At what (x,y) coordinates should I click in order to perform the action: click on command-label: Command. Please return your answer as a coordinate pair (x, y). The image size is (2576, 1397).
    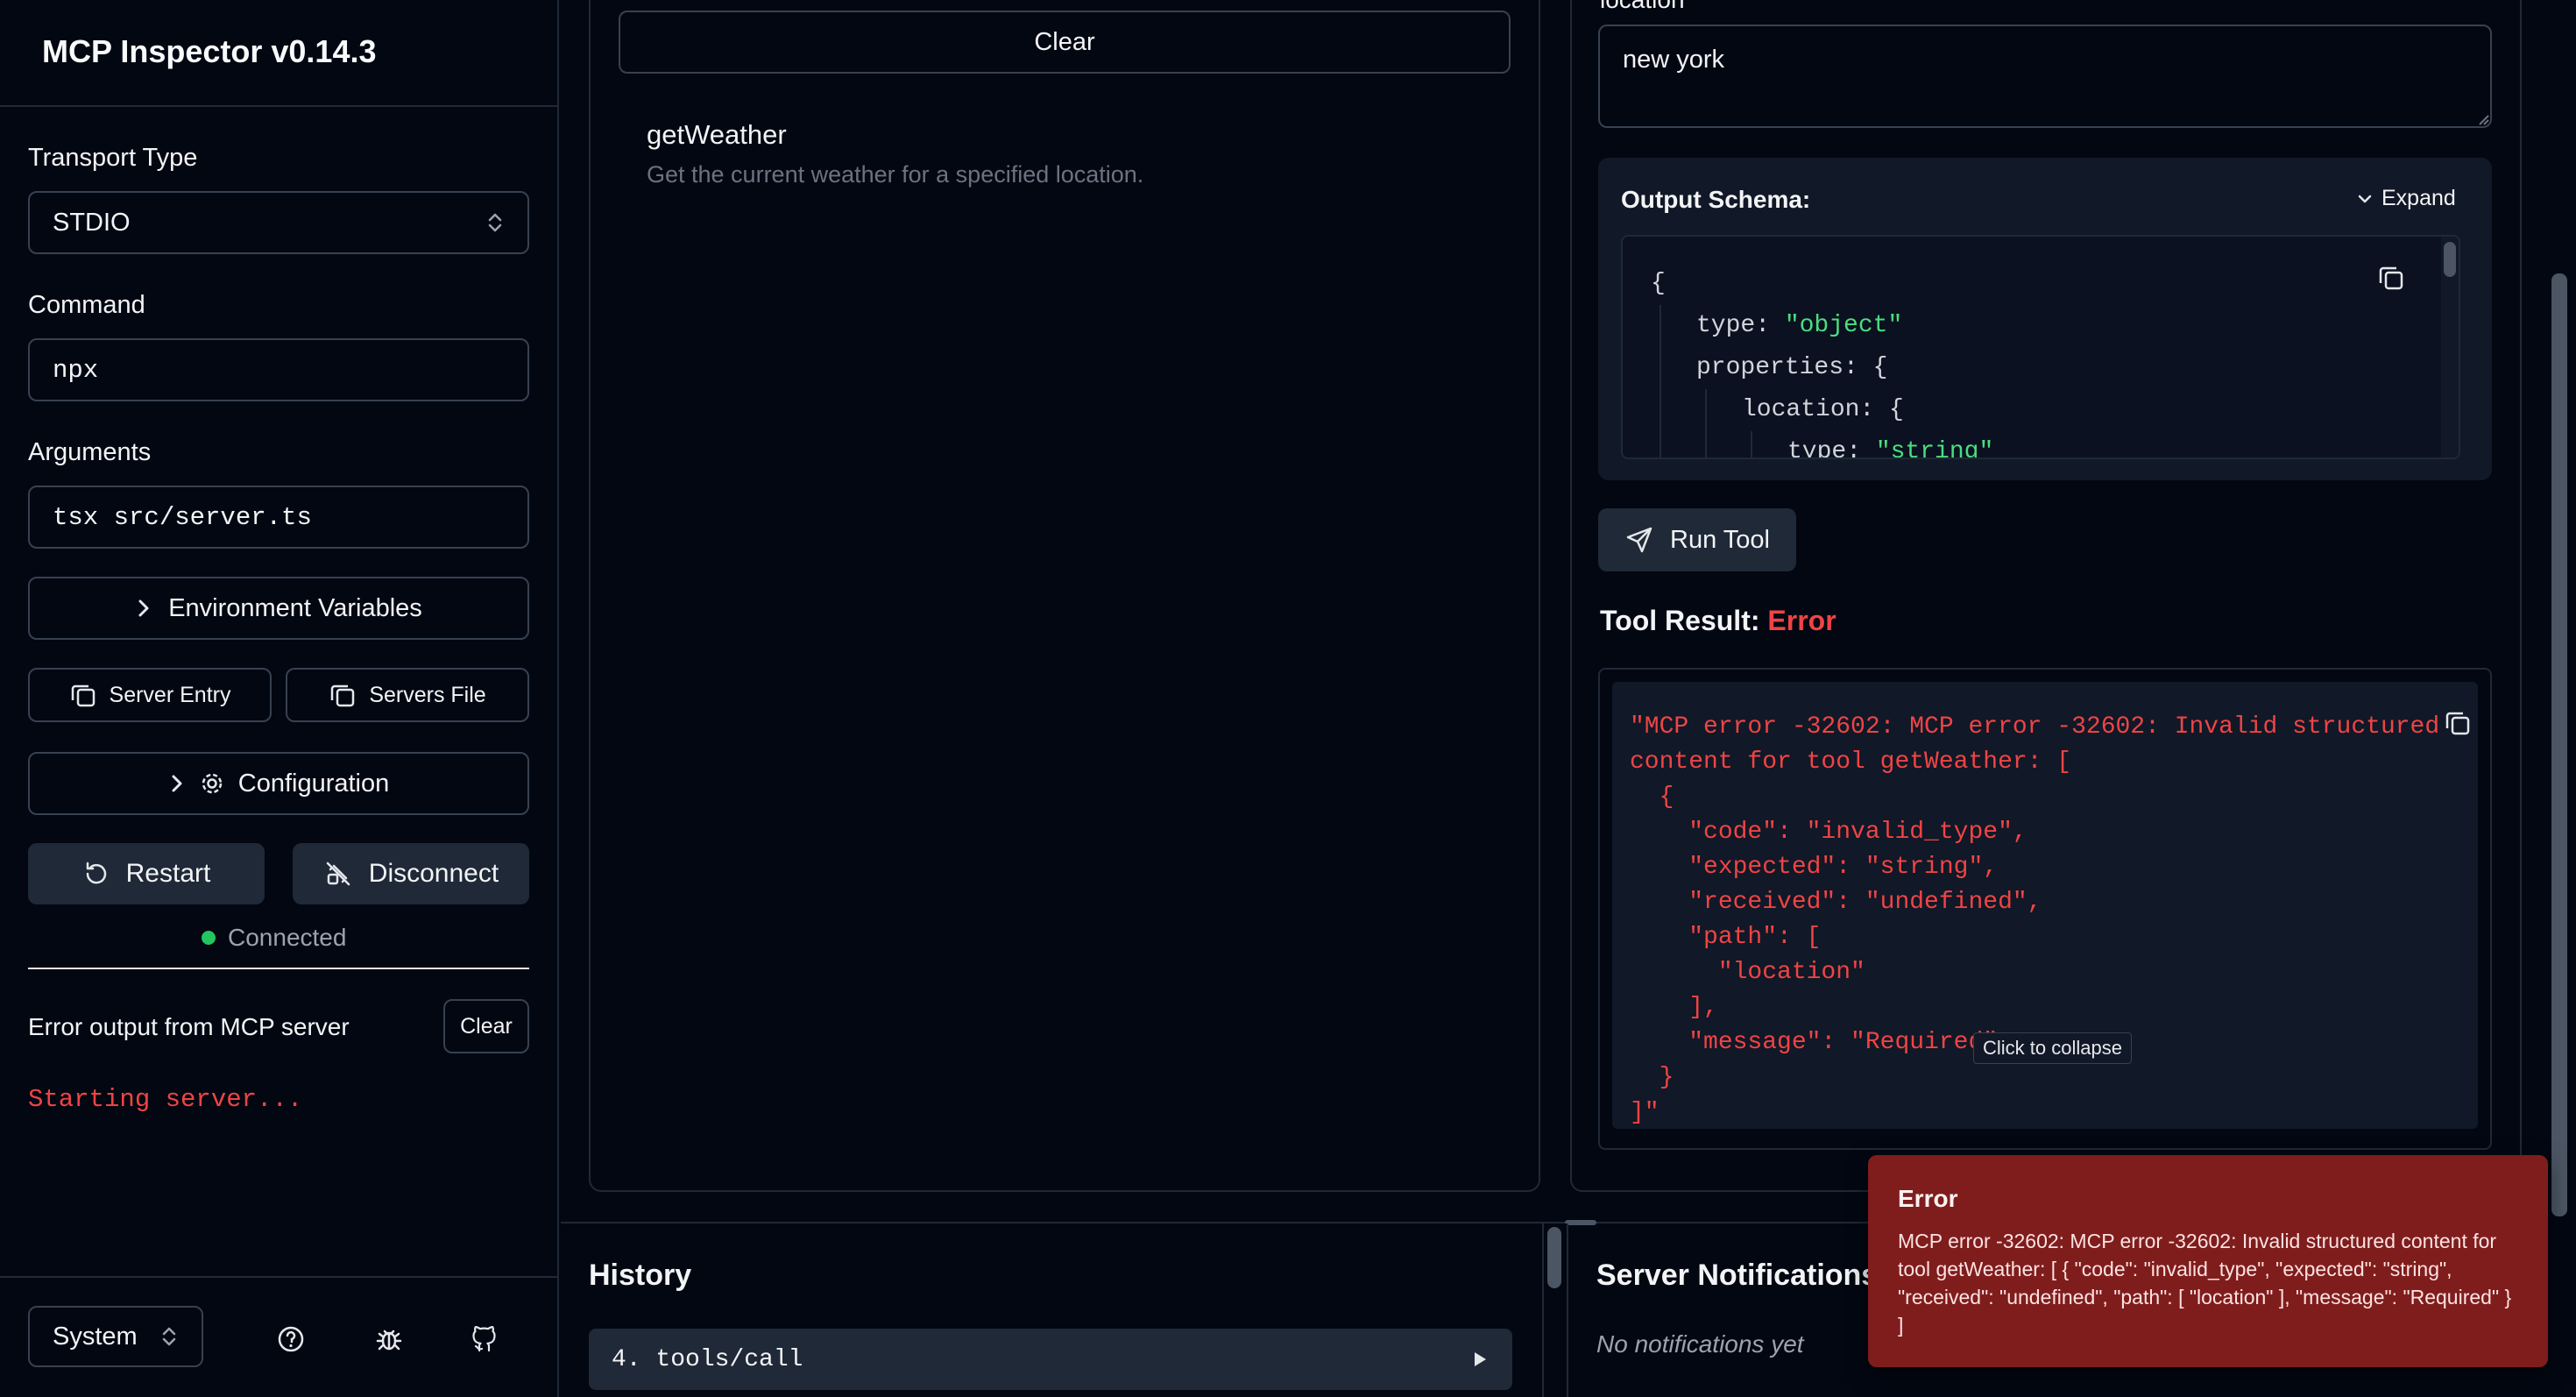
    Looking at the image, I should click on (86, 305).